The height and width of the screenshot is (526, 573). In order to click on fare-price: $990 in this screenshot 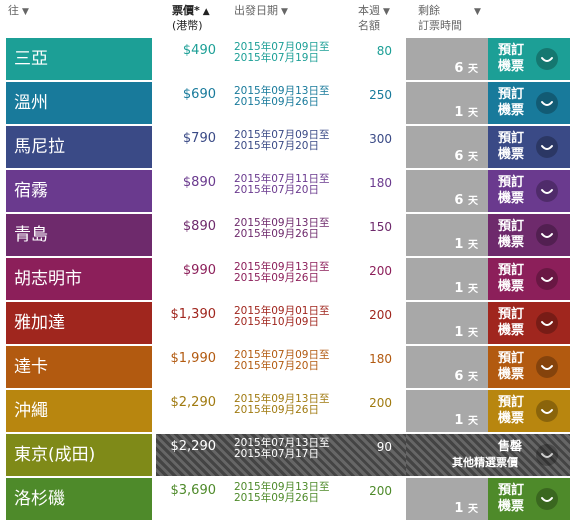, I will do `click(199, 270)`.